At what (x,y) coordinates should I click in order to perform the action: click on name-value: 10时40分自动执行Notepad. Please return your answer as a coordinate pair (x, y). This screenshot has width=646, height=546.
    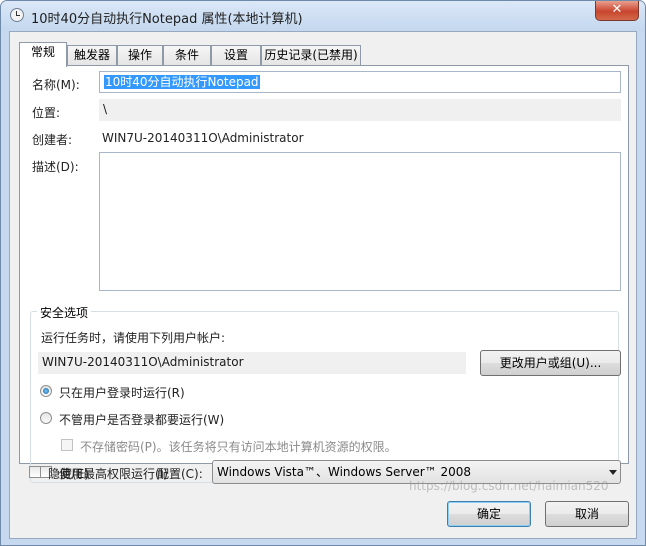
    Looking at the image, I should click on (182, 82).